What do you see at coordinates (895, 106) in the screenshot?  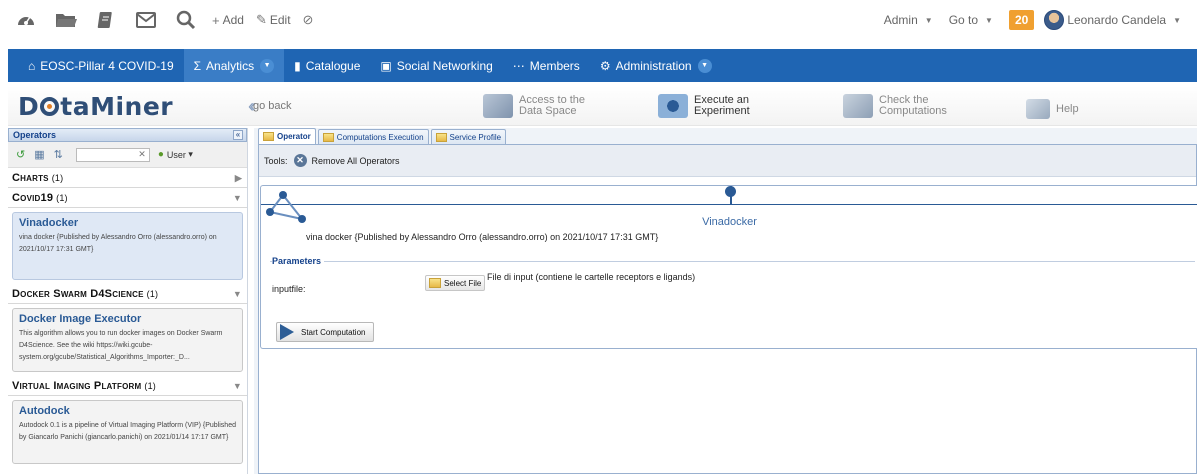 I see `check-computations-button: Check the Computations` at bounding box center [895, 106].